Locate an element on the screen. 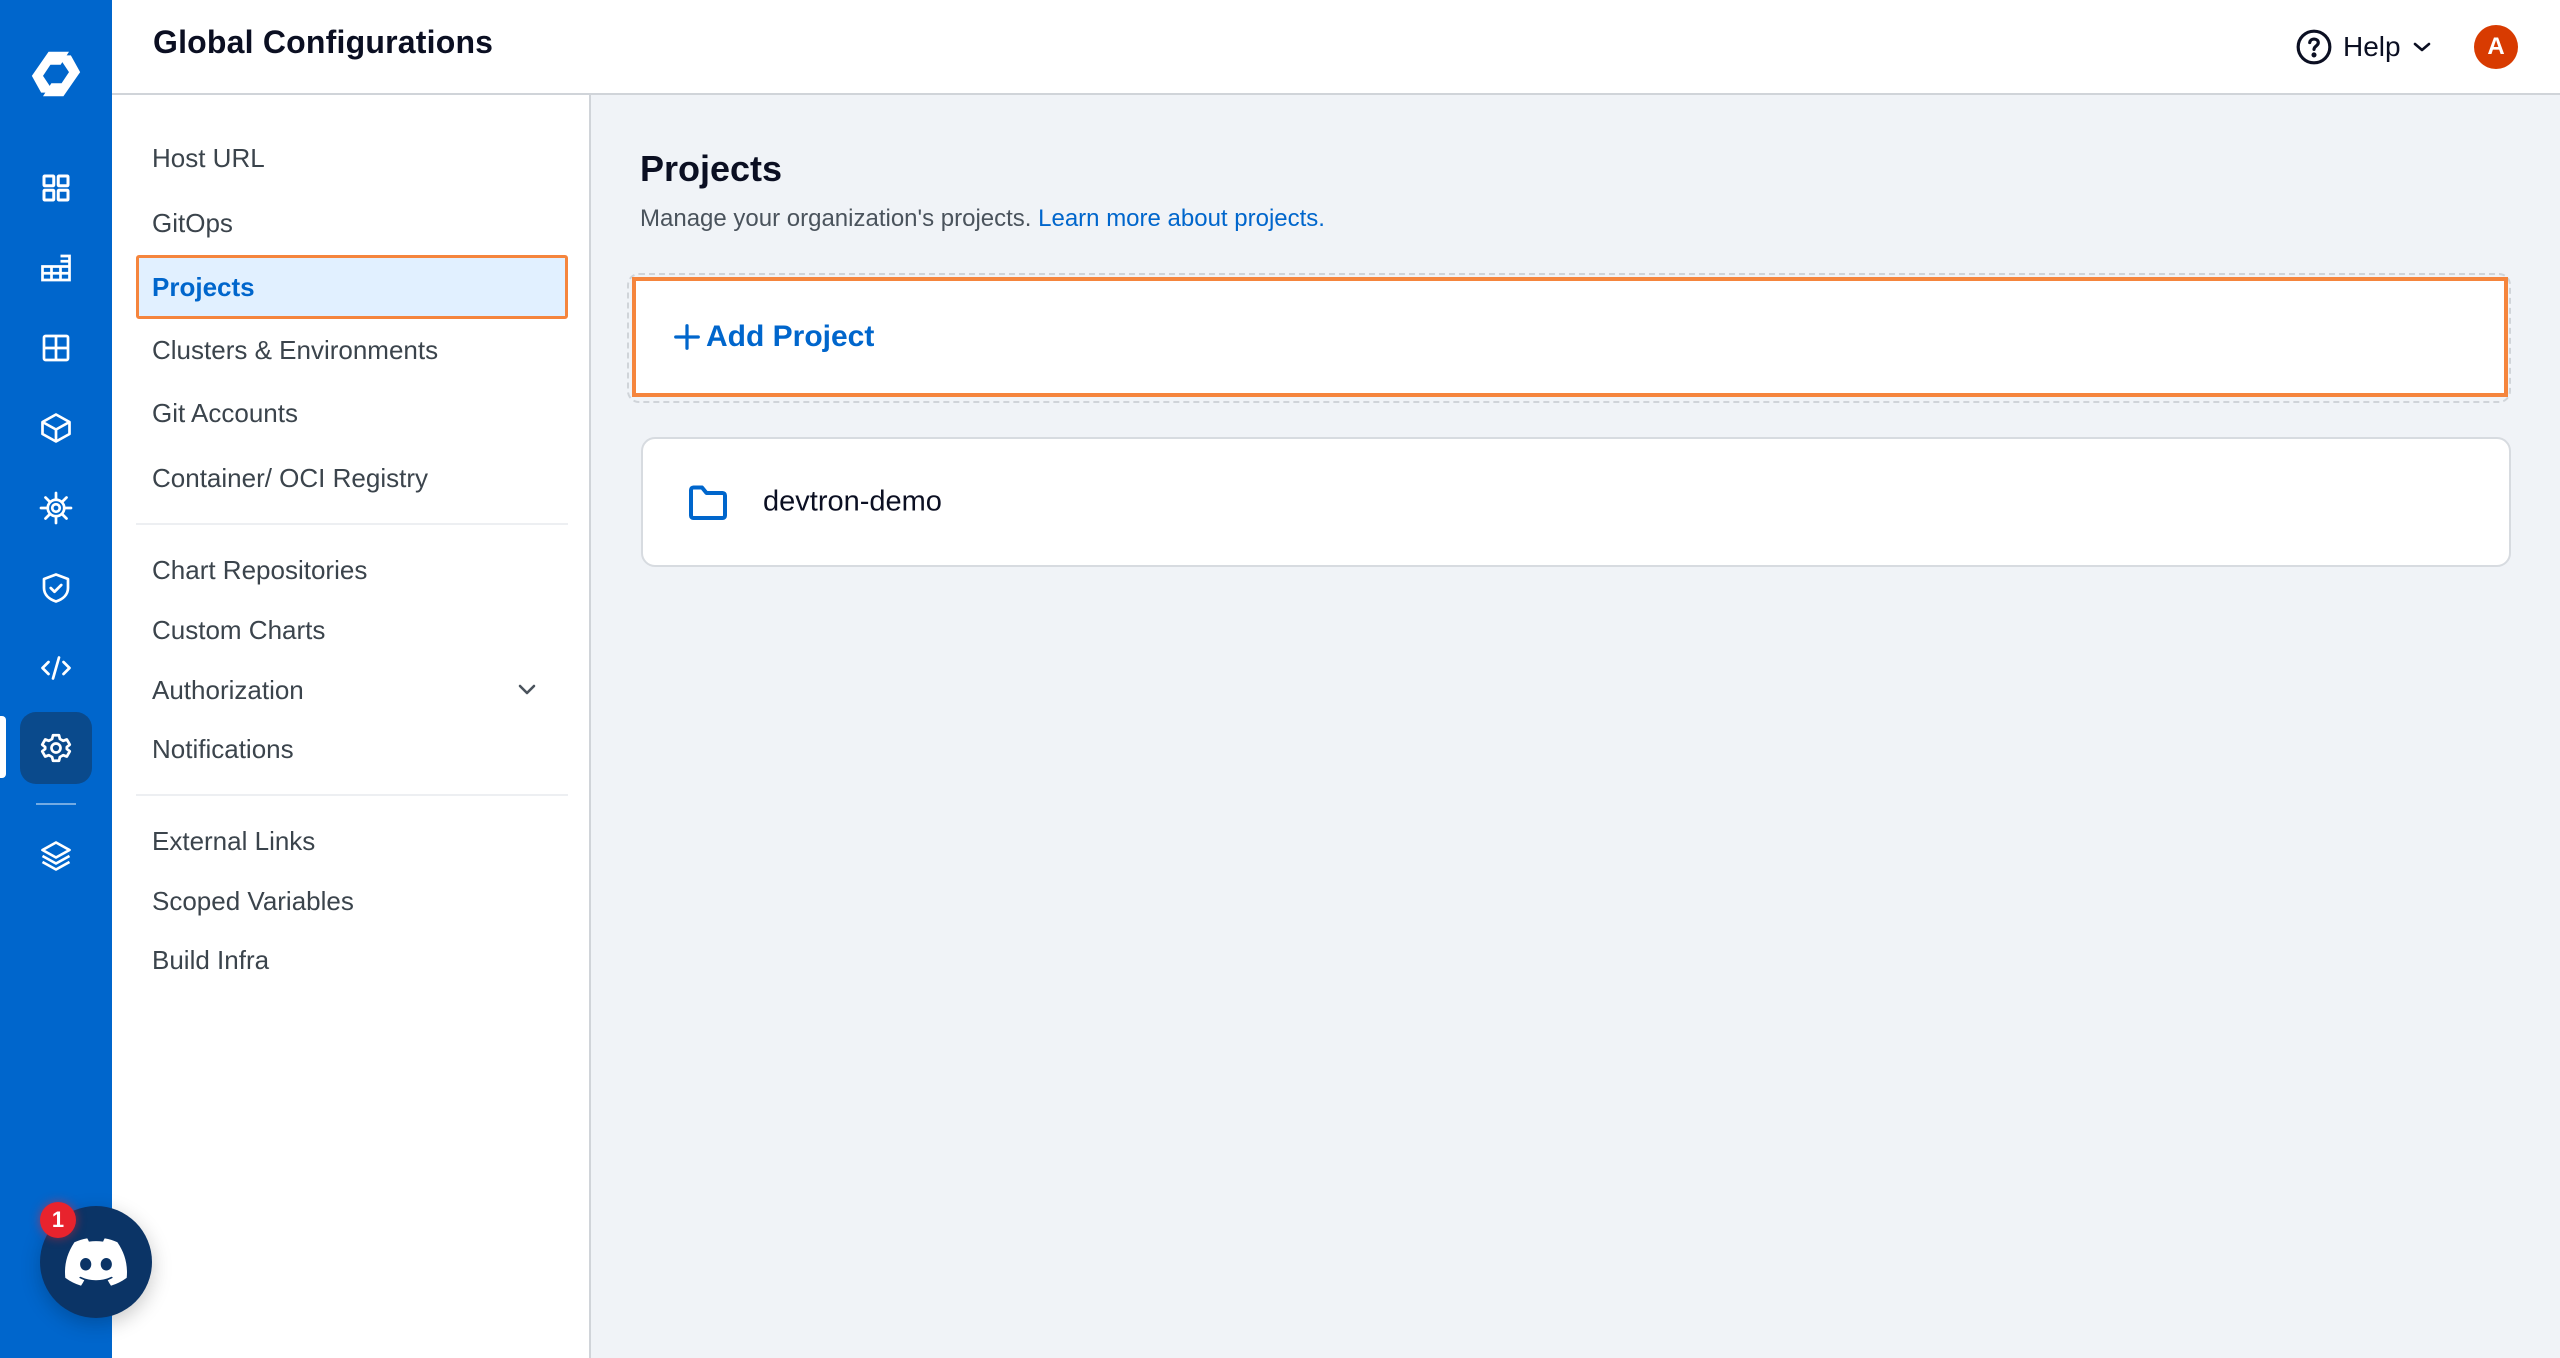  section-title: Projects is located at coordinates (711, 168).